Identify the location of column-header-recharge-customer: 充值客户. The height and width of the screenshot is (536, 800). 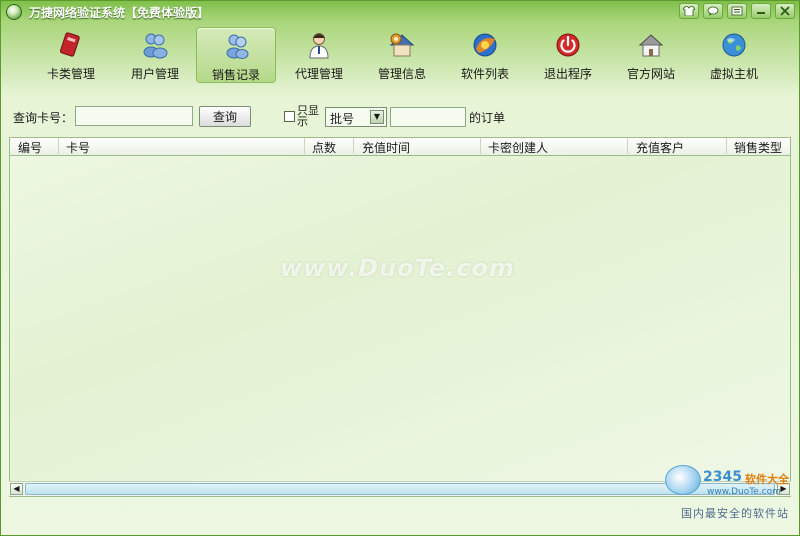
(660, 147).